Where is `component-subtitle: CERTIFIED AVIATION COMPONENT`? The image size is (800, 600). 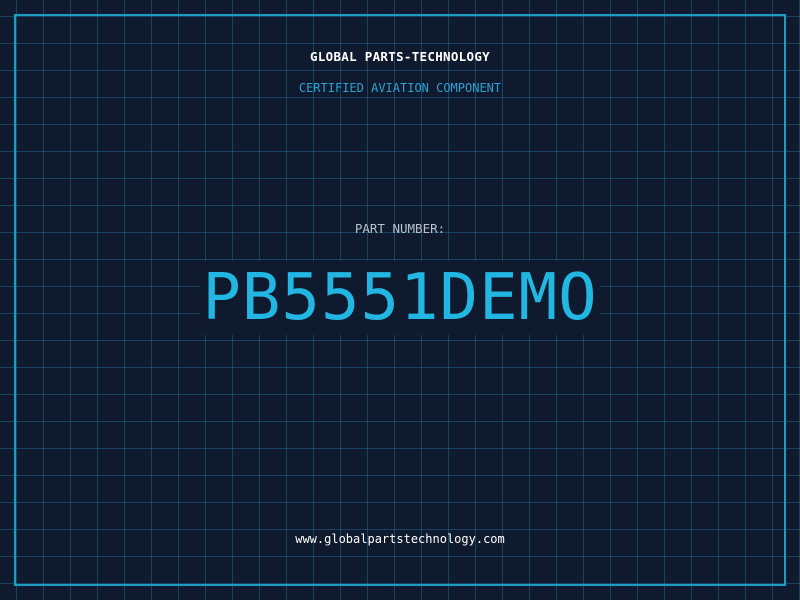
component-subtitle: CERTIFIED AVIATION COMPONENT is located at coordinates (400, 88).